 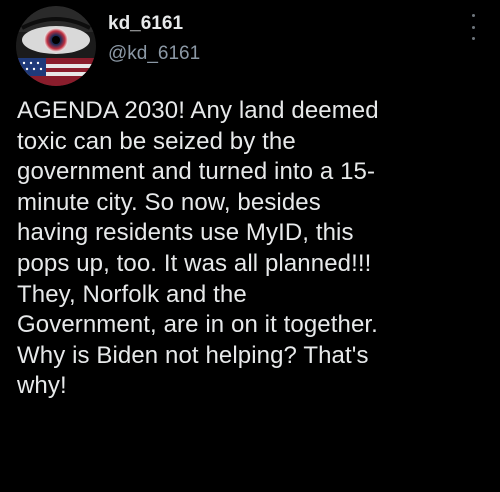 I want to click on avatar, so click(x=56, y=46).